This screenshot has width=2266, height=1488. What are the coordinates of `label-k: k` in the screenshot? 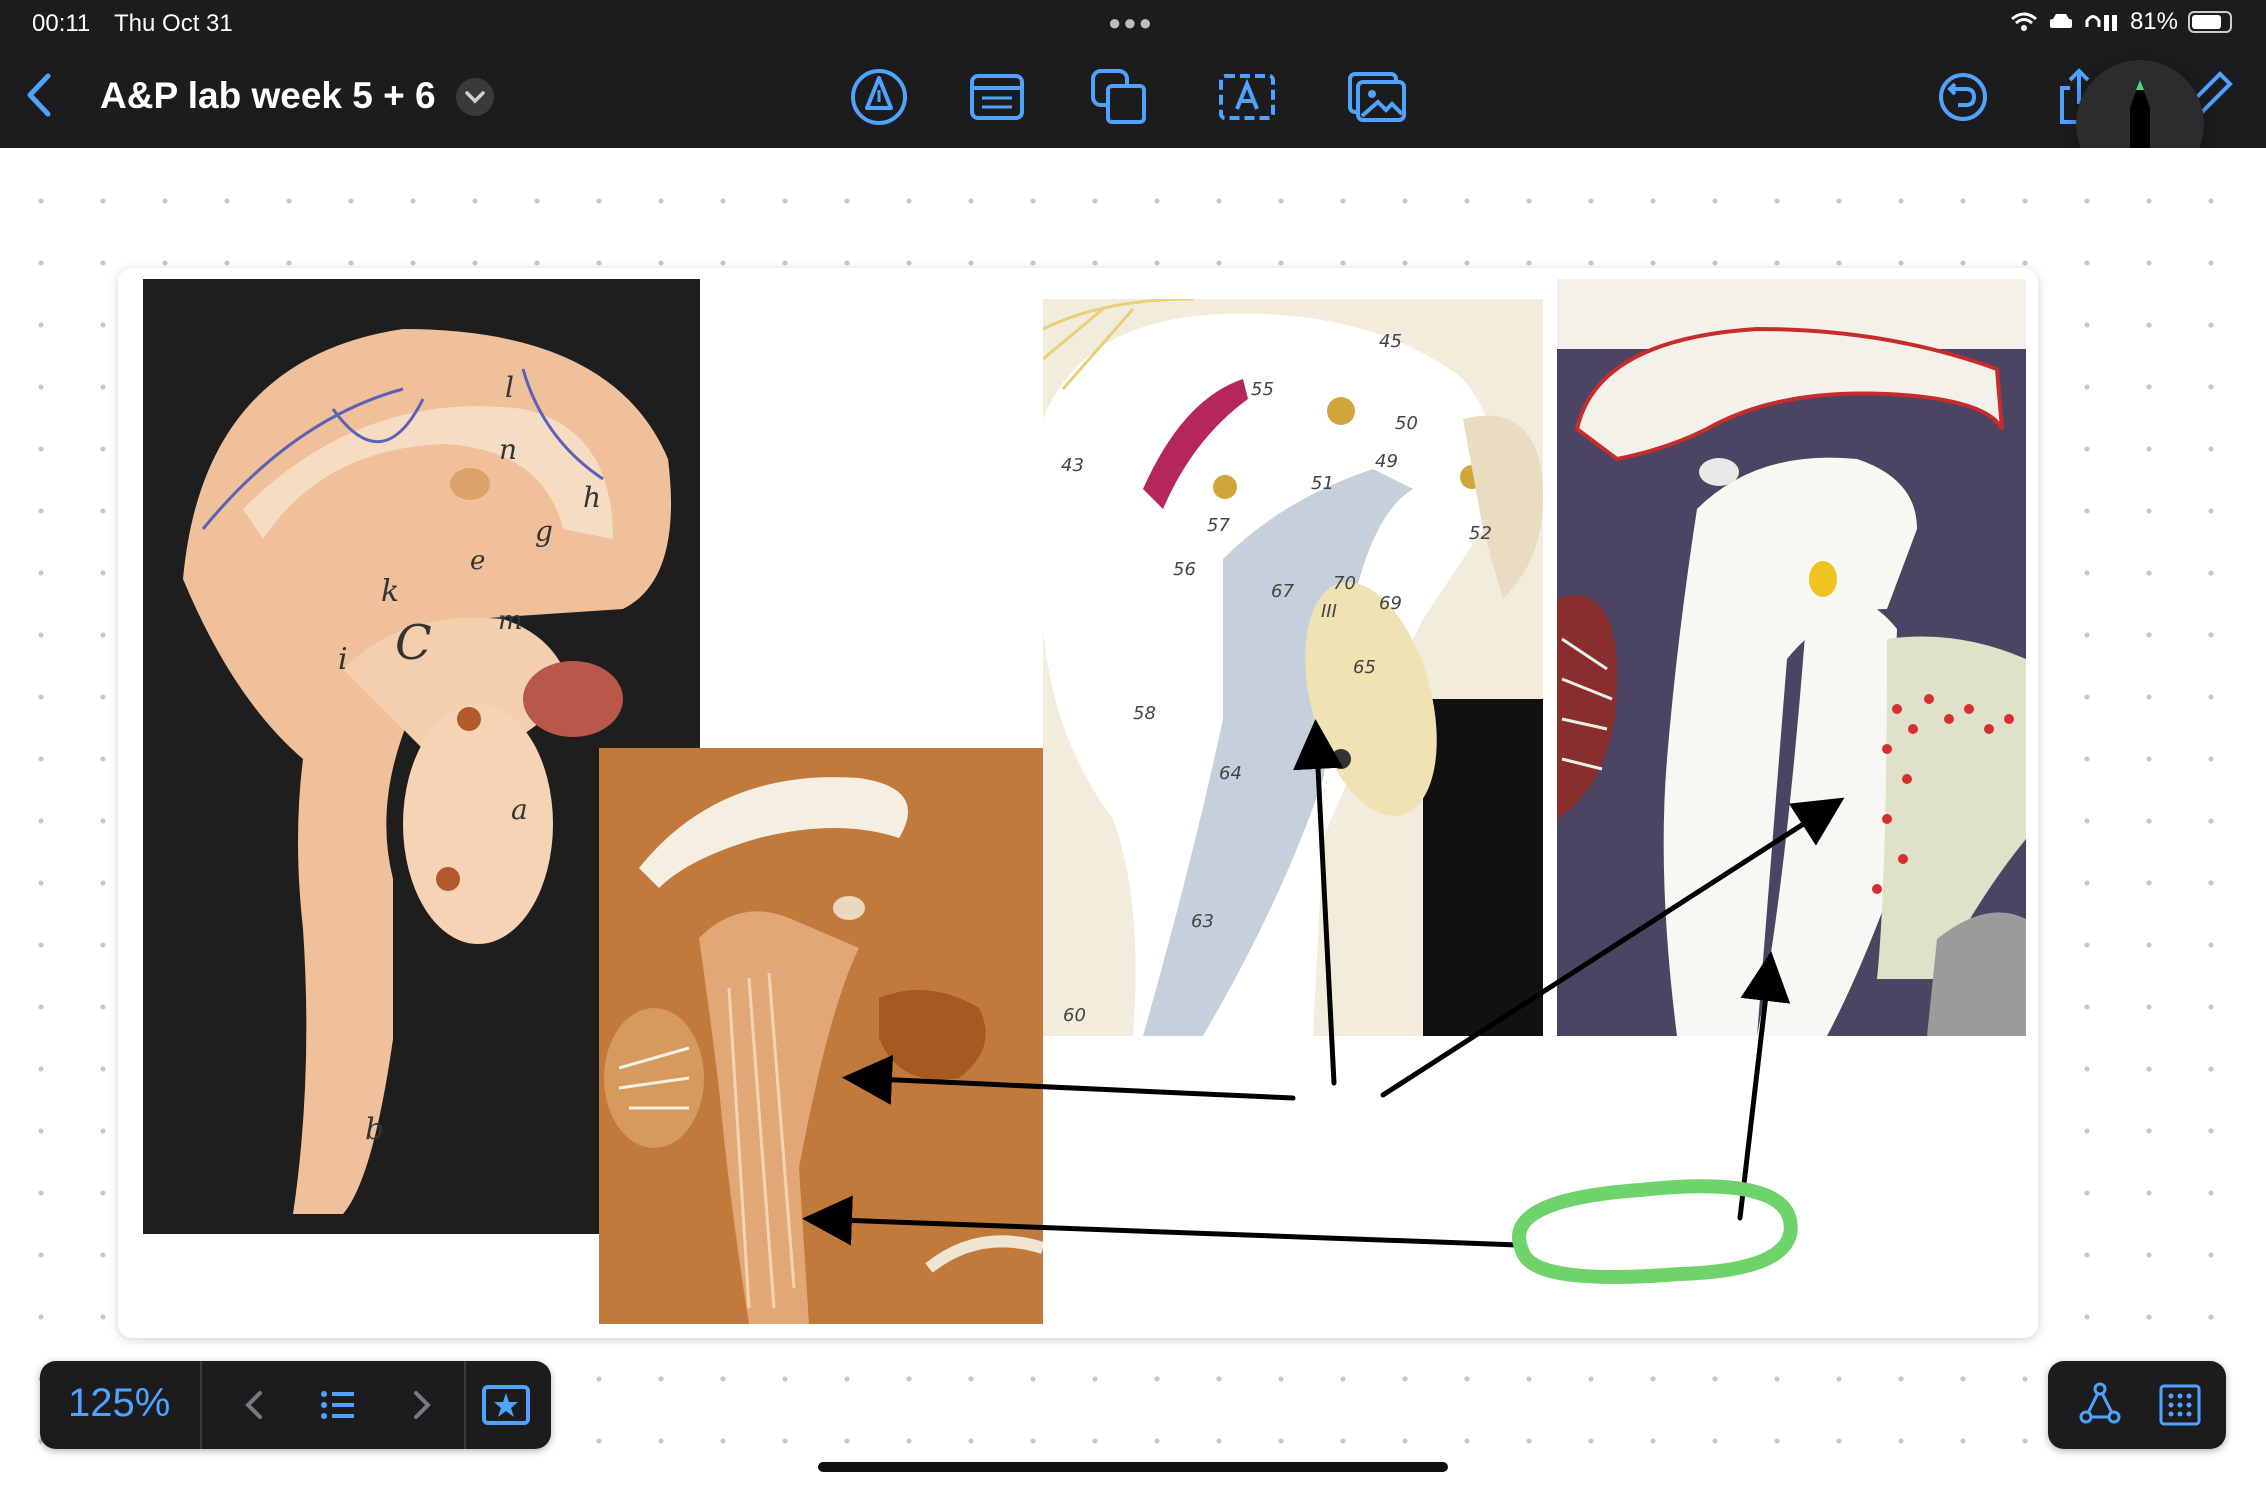 It's located at (390, 591).